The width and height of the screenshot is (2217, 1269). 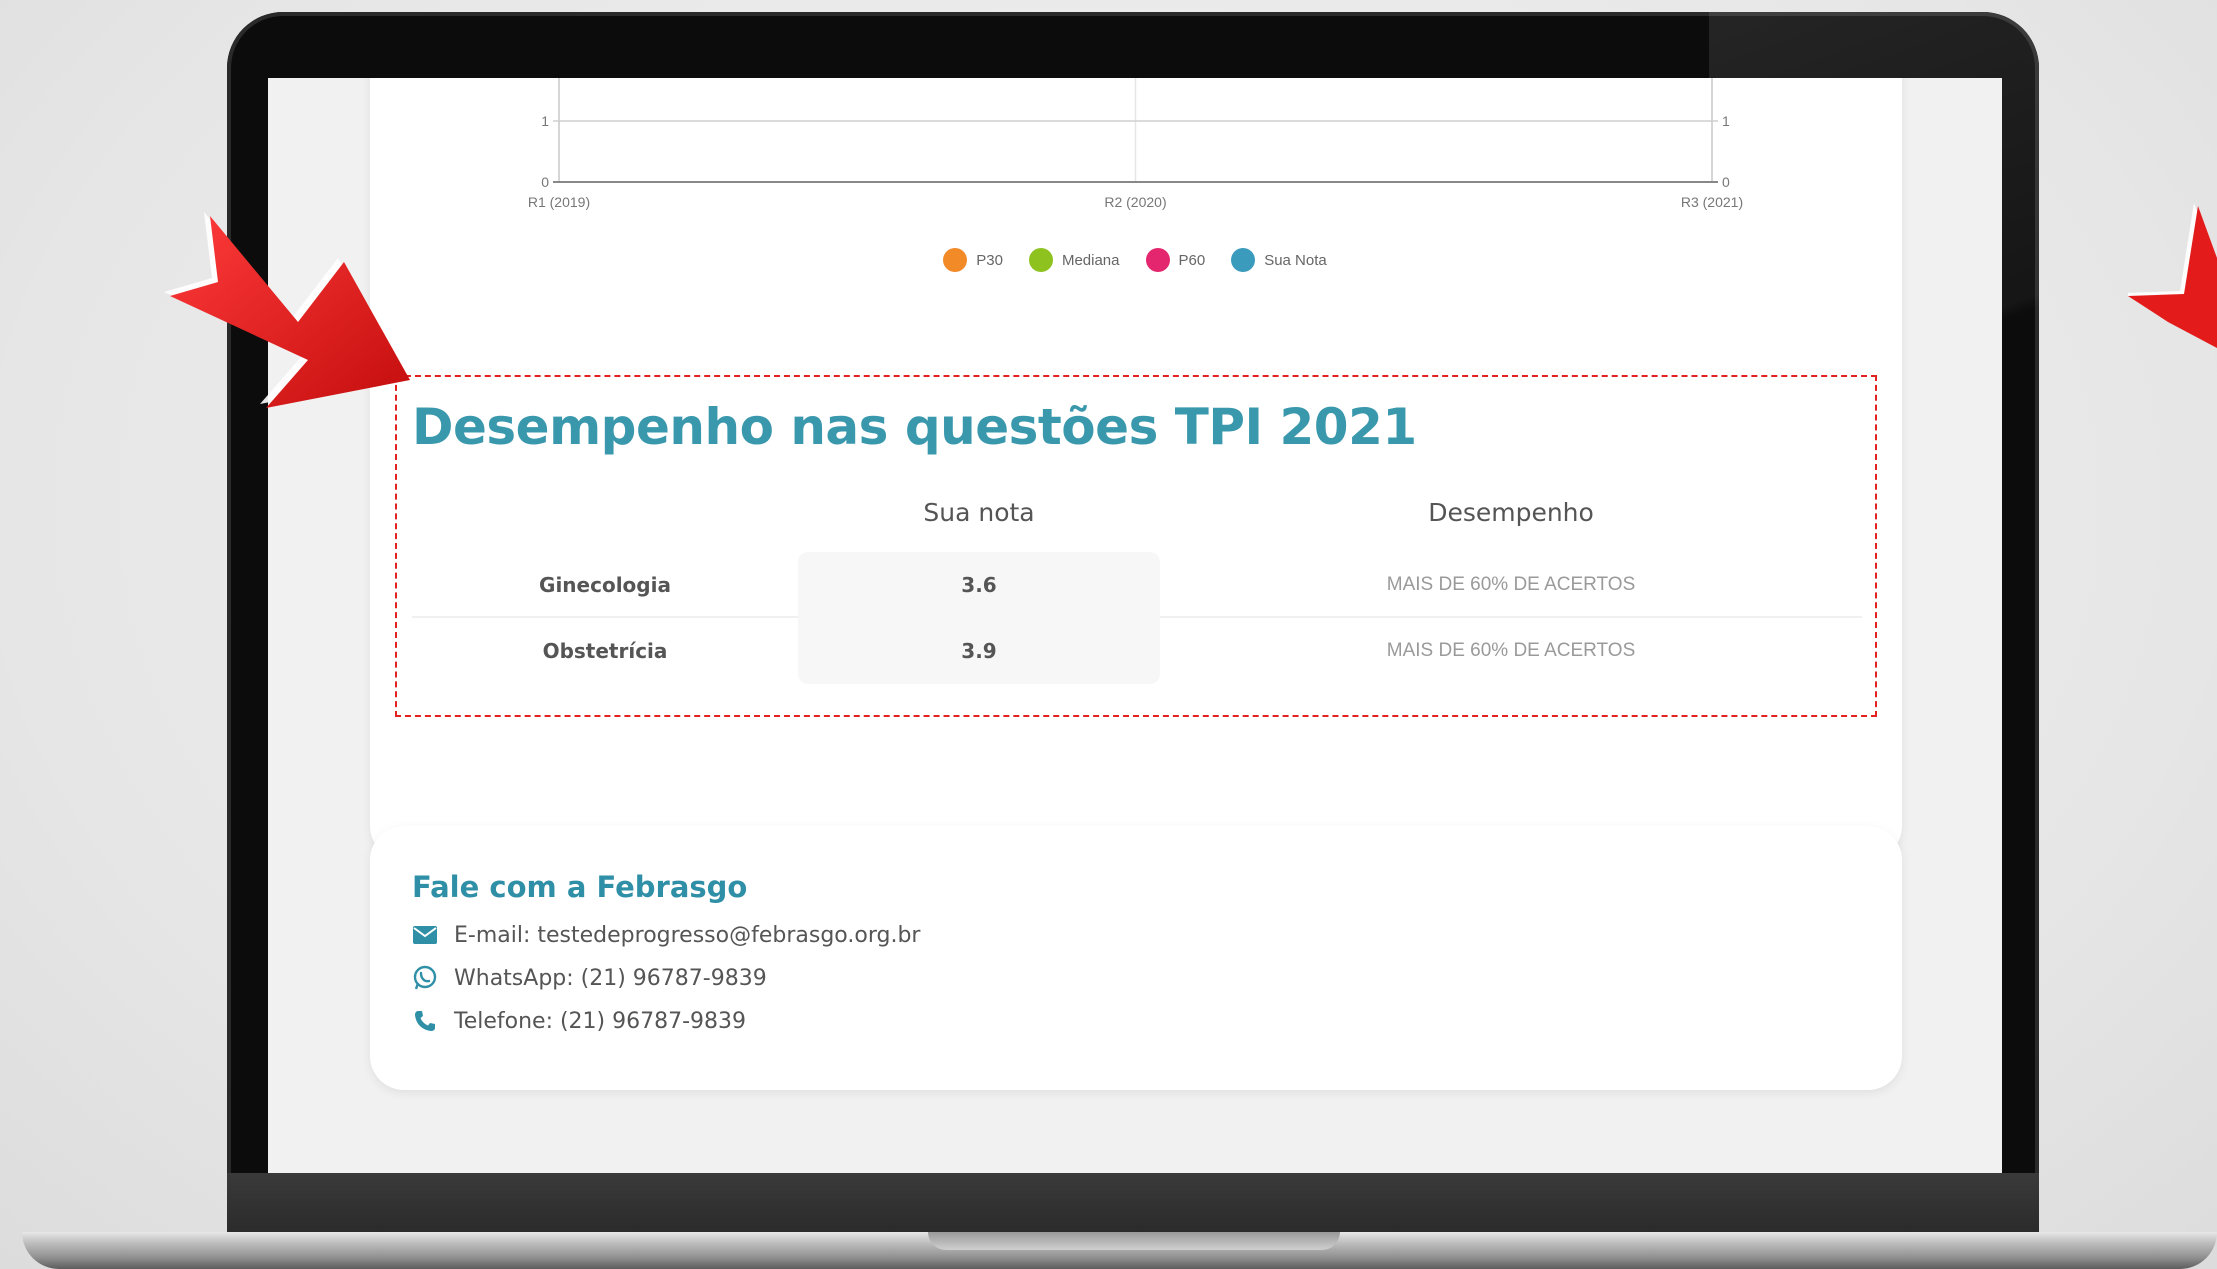 I want to click on legend-item: Sua Nota, so click(x=1279, y=260).